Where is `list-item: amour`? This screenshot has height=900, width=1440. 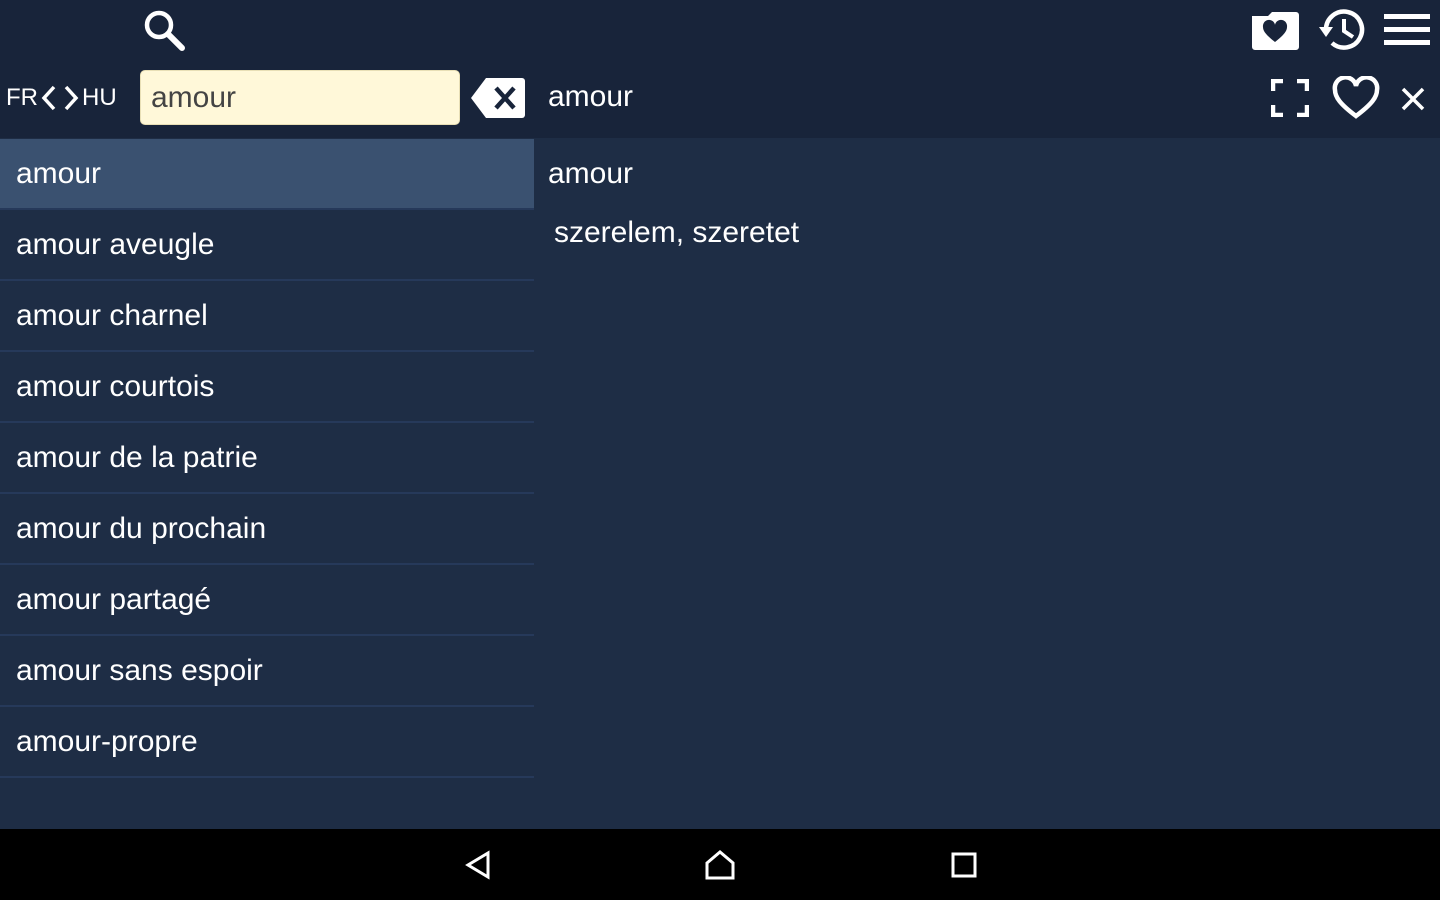
list-item: amour is located at coordinates (267, 174).